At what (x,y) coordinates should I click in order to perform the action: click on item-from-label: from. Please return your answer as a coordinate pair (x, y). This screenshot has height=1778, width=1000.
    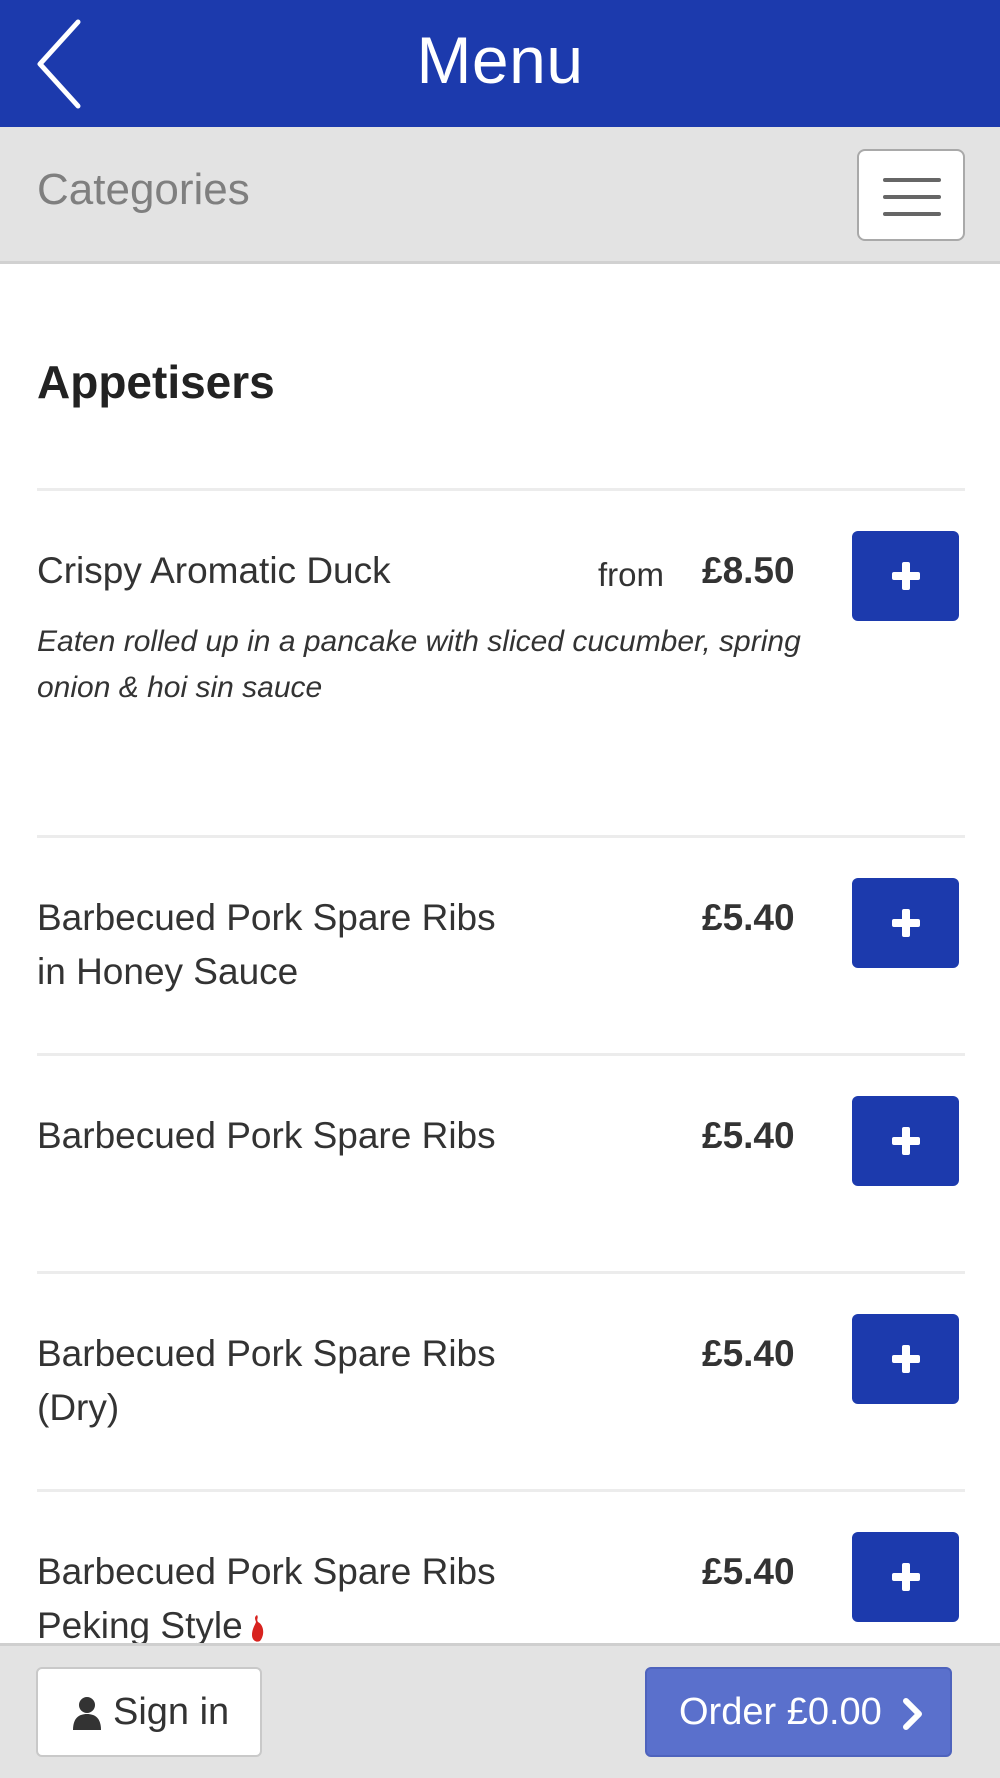
    Looking at the image, I should click on (631, 574).